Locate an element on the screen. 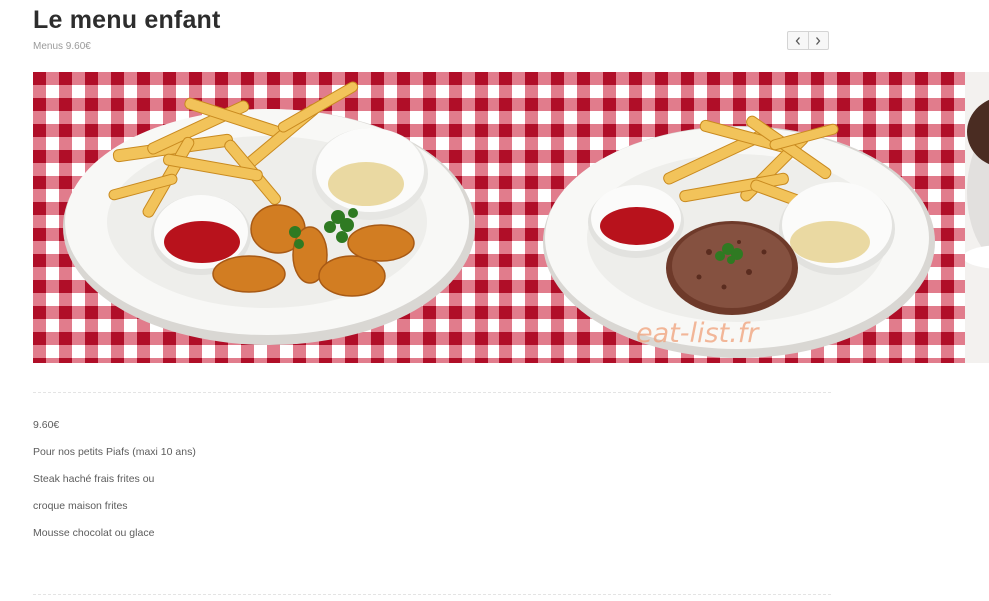 This screenshot has width=989, height=601. gallery-next-button is located at coordinates (818, 40).